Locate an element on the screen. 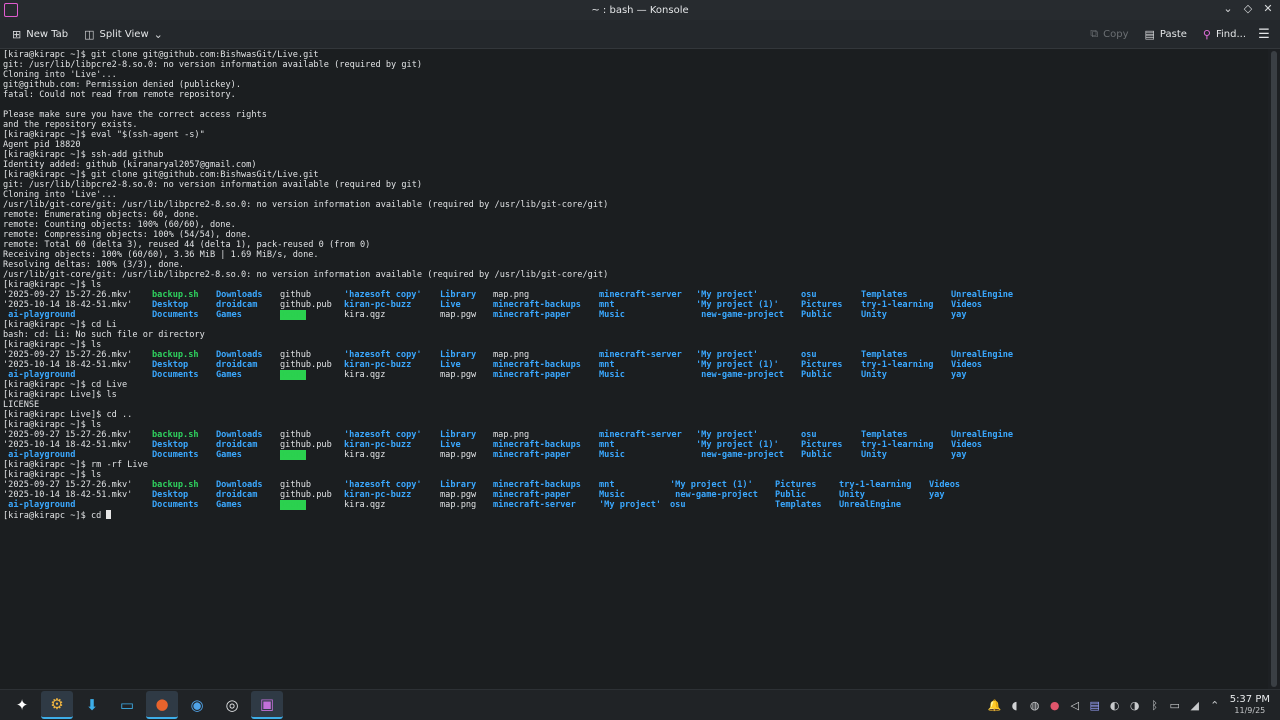 The width and height of the screenshot is (1280, 720). search-icon: ⚲ is located at coordinates (1206, 34).